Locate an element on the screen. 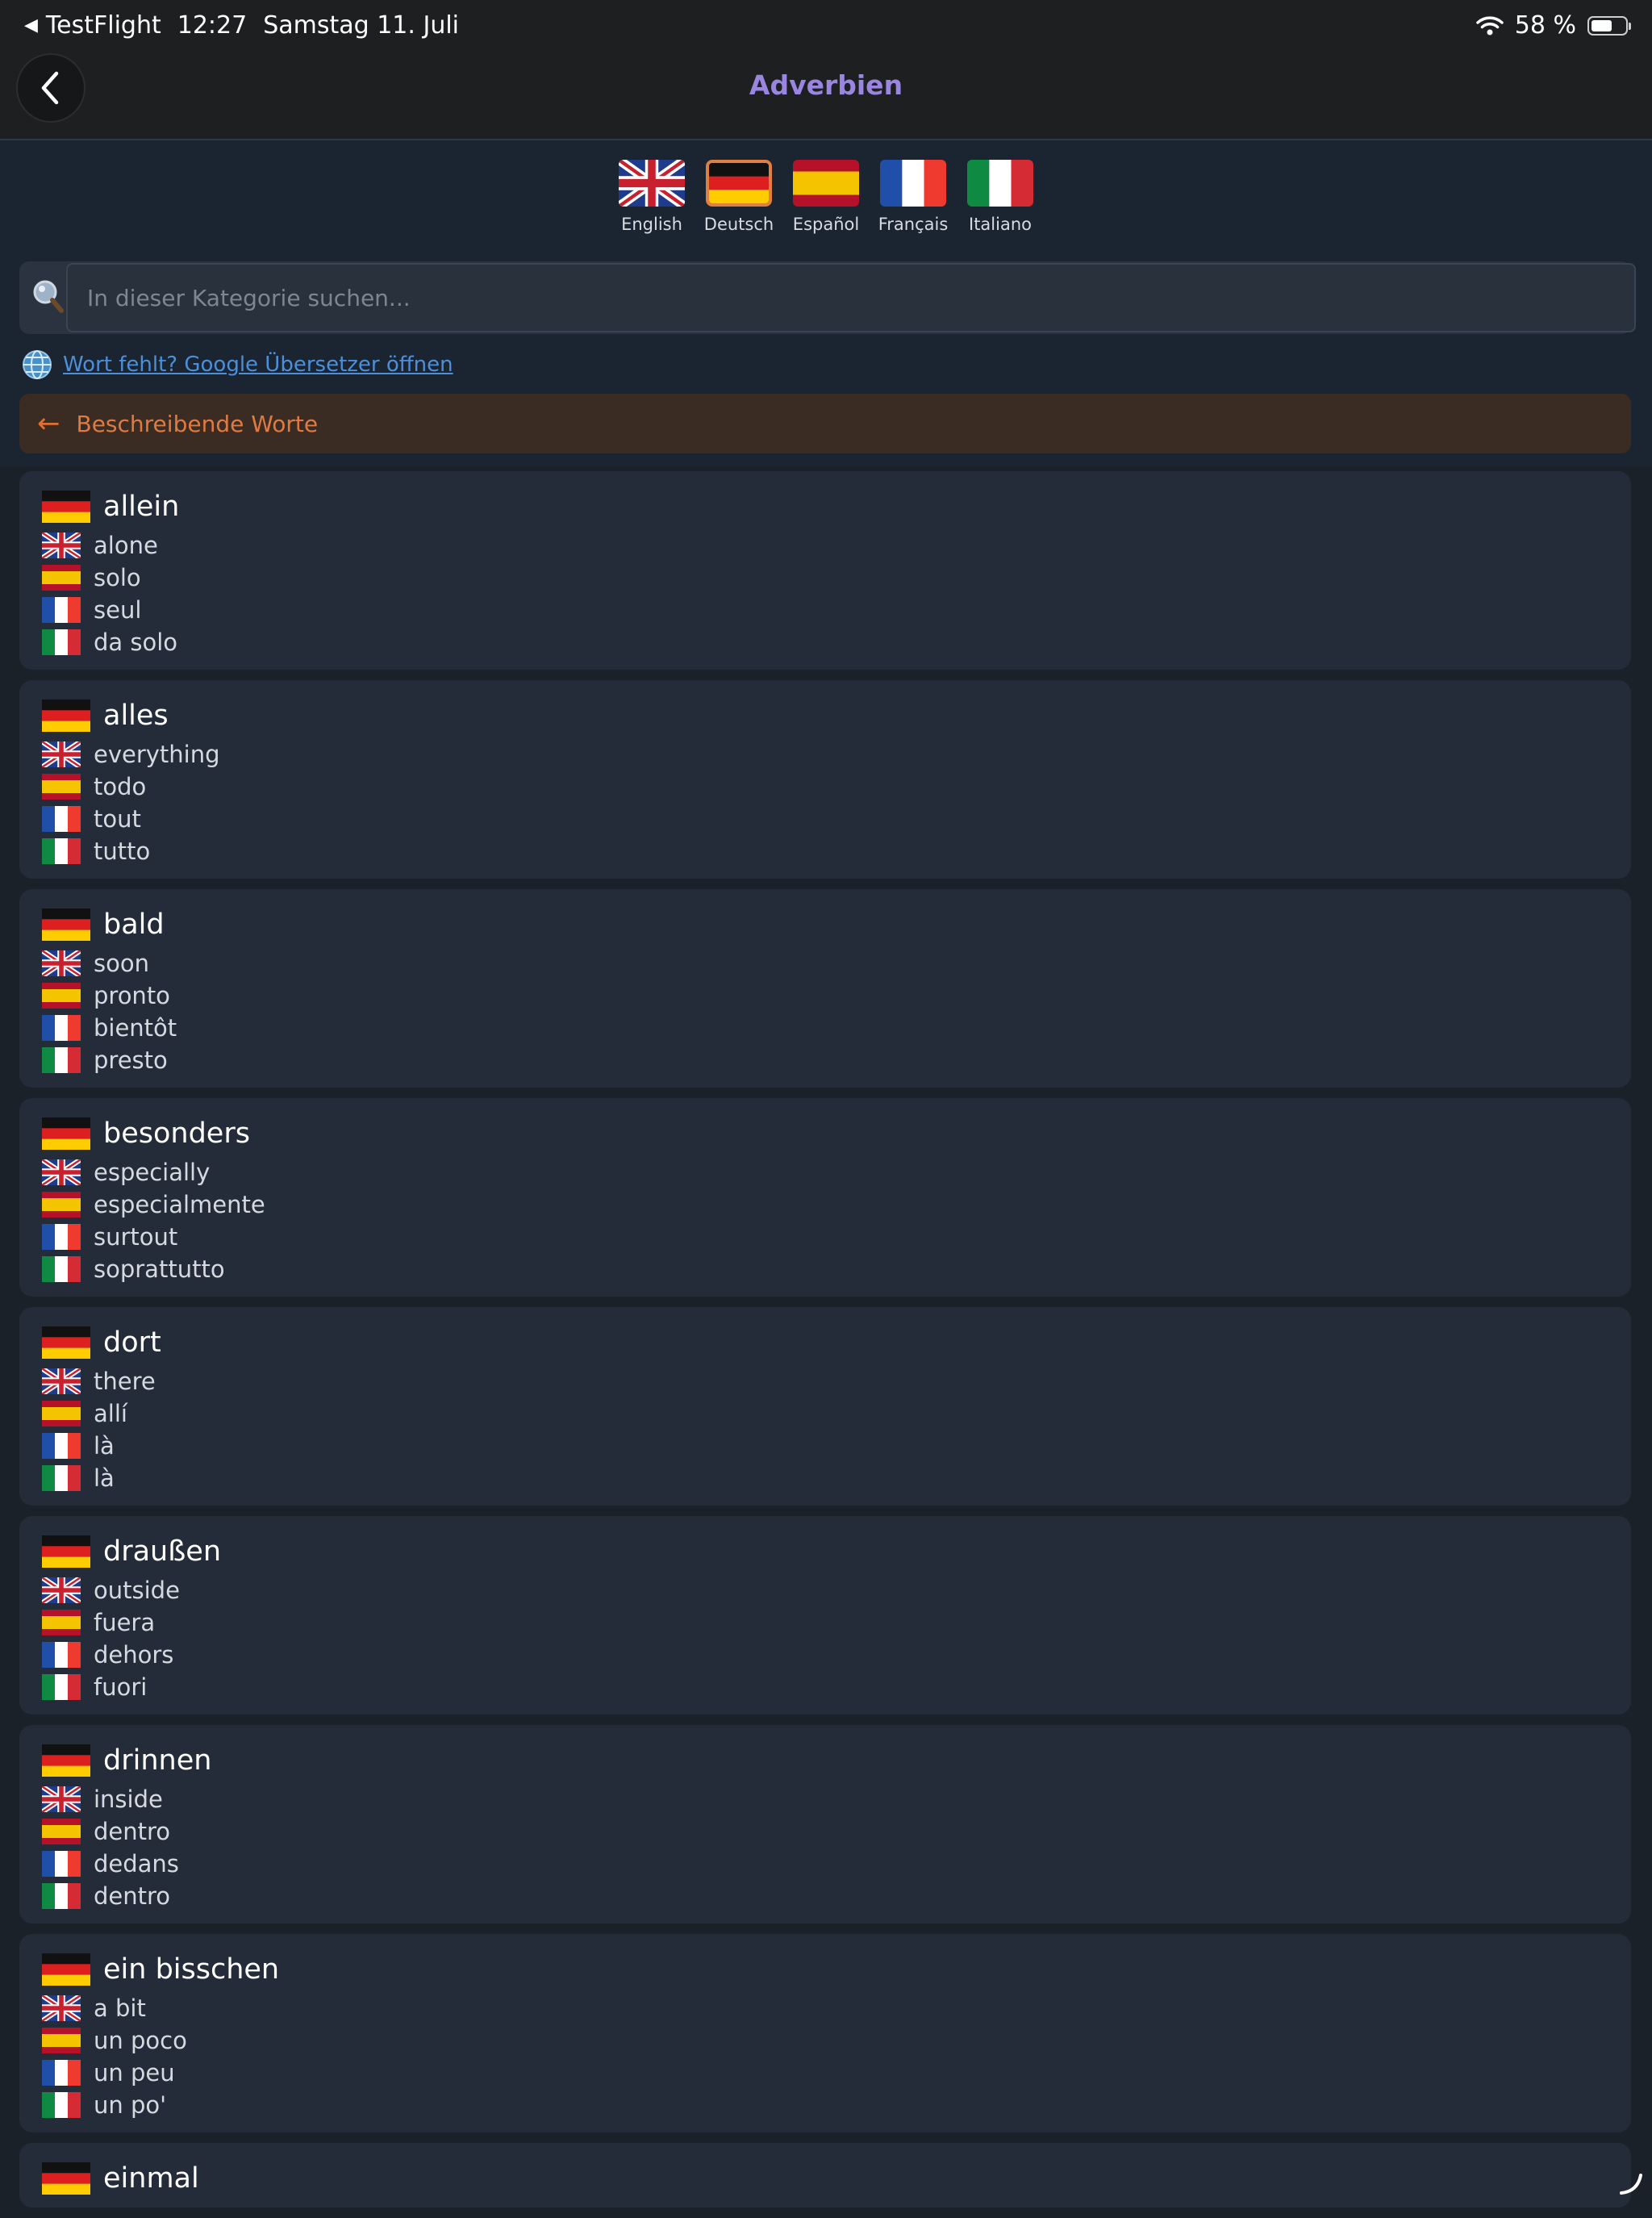  word-italian: presto is located at coordinates (131, 1060).